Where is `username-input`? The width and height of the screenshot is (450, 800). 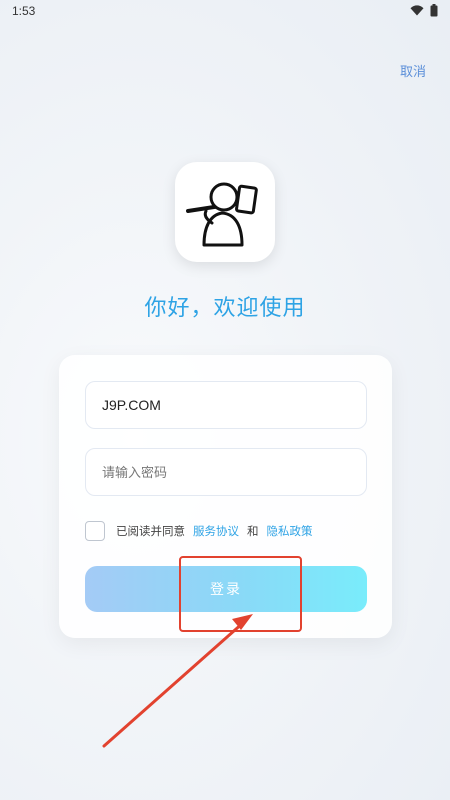
username-input is located at coordinates (226, 405).